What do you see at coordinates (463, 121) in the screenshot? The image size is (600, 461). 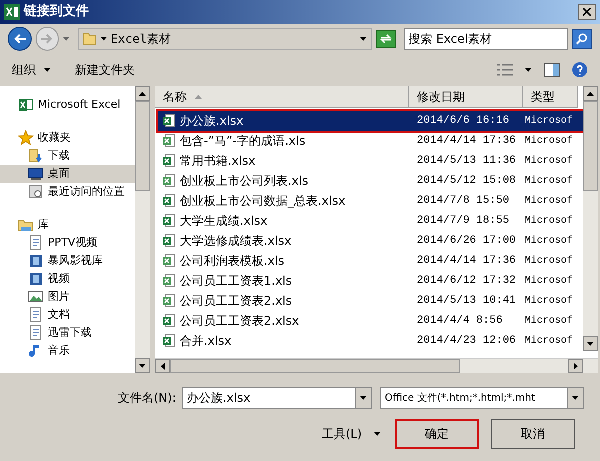 I see `modified-date: 2014/6/6 16:16` at bounding box center [463, 121].